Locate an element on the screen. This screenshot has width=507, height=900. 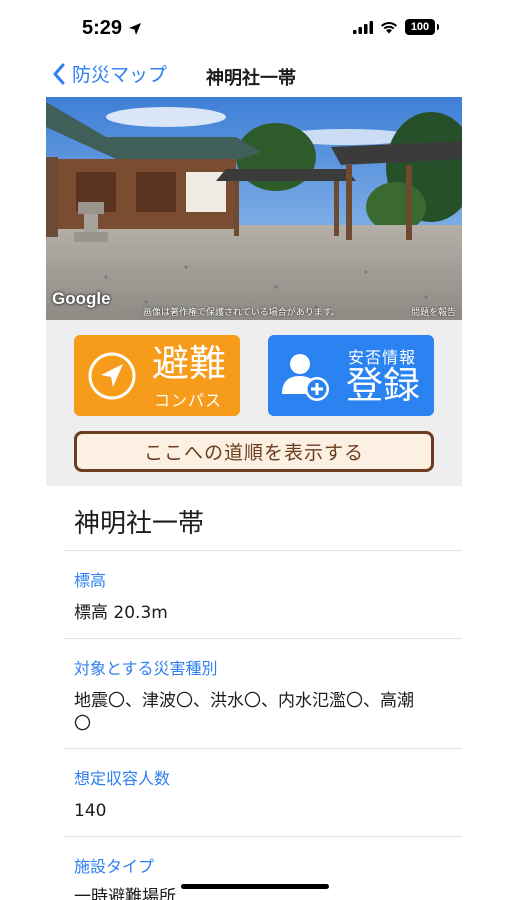
status-indicators: 100 is located at coordinates (396, 27).